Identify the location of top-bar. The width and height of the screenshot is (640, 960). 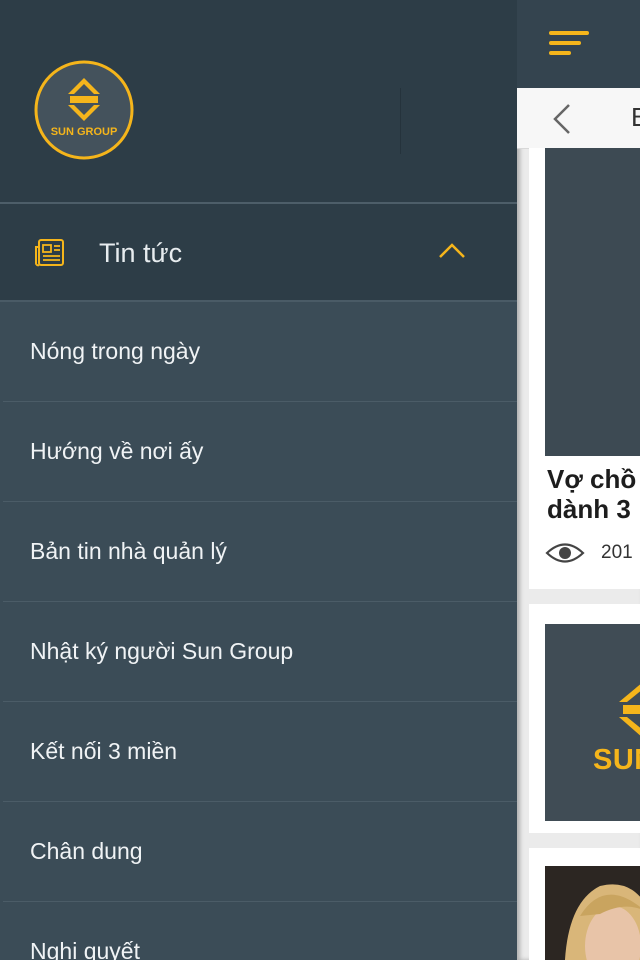
(578, 44).